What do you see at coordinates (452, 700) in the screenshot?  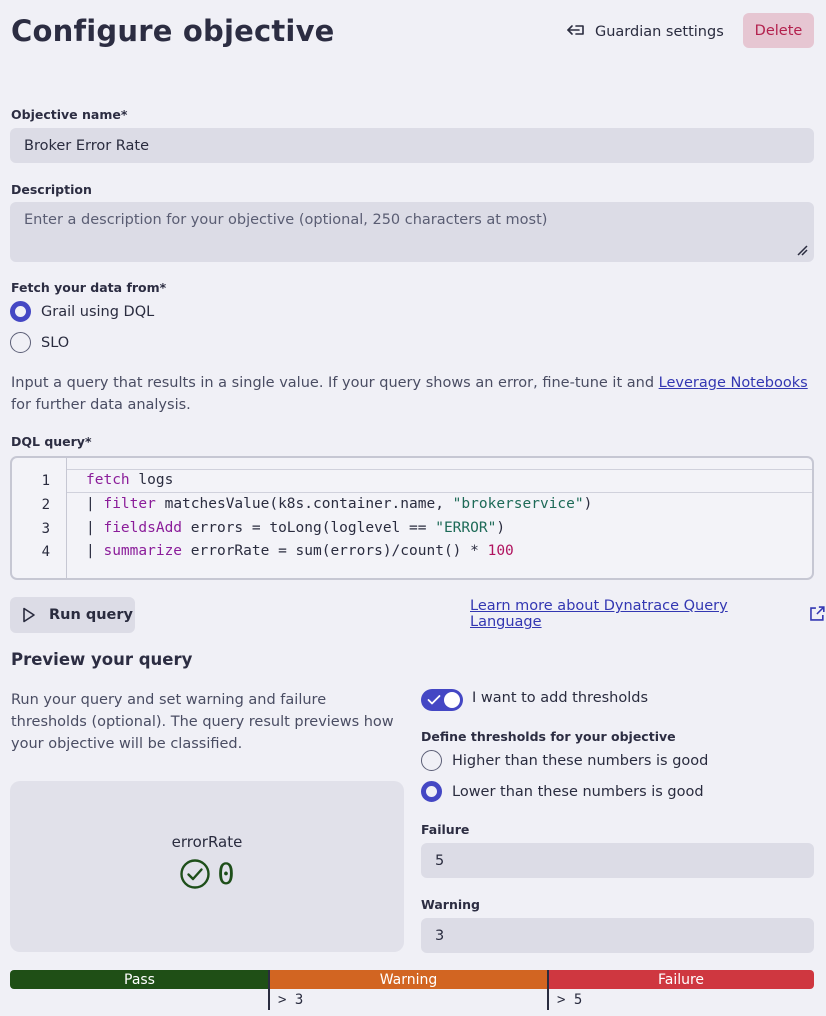 I see `toggle-knob` at bounding box center [452, 700].